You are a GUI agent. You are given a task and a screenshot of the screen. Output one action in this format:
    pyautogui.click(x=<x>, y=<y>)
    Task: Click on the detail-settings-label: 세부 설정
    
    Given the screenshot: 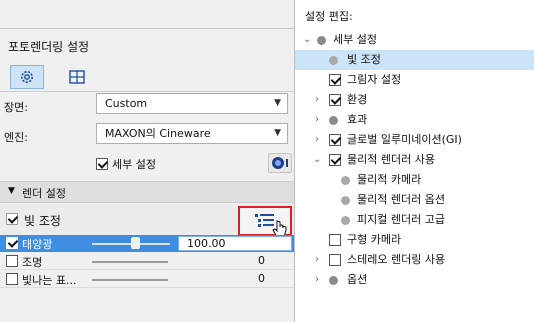 What is the action you would take?
    pyautogui.click(x=134, y=164)
    